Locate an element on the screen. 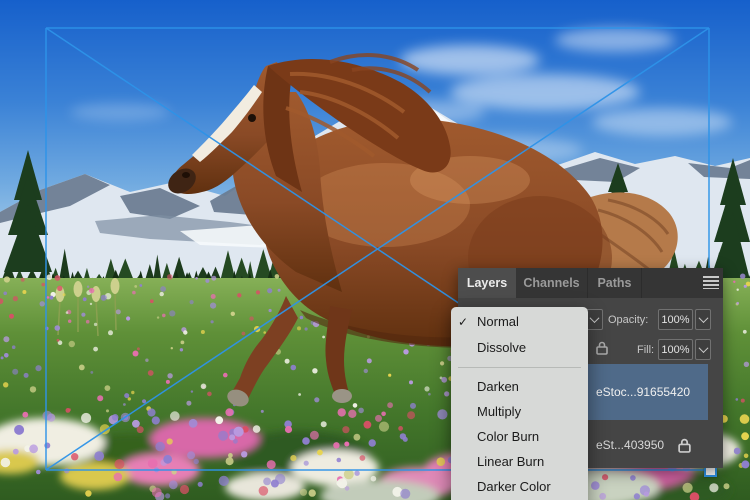 This screenshot has height=500, width=750. opacity-value: 100% is located at coordinates (675, 319).